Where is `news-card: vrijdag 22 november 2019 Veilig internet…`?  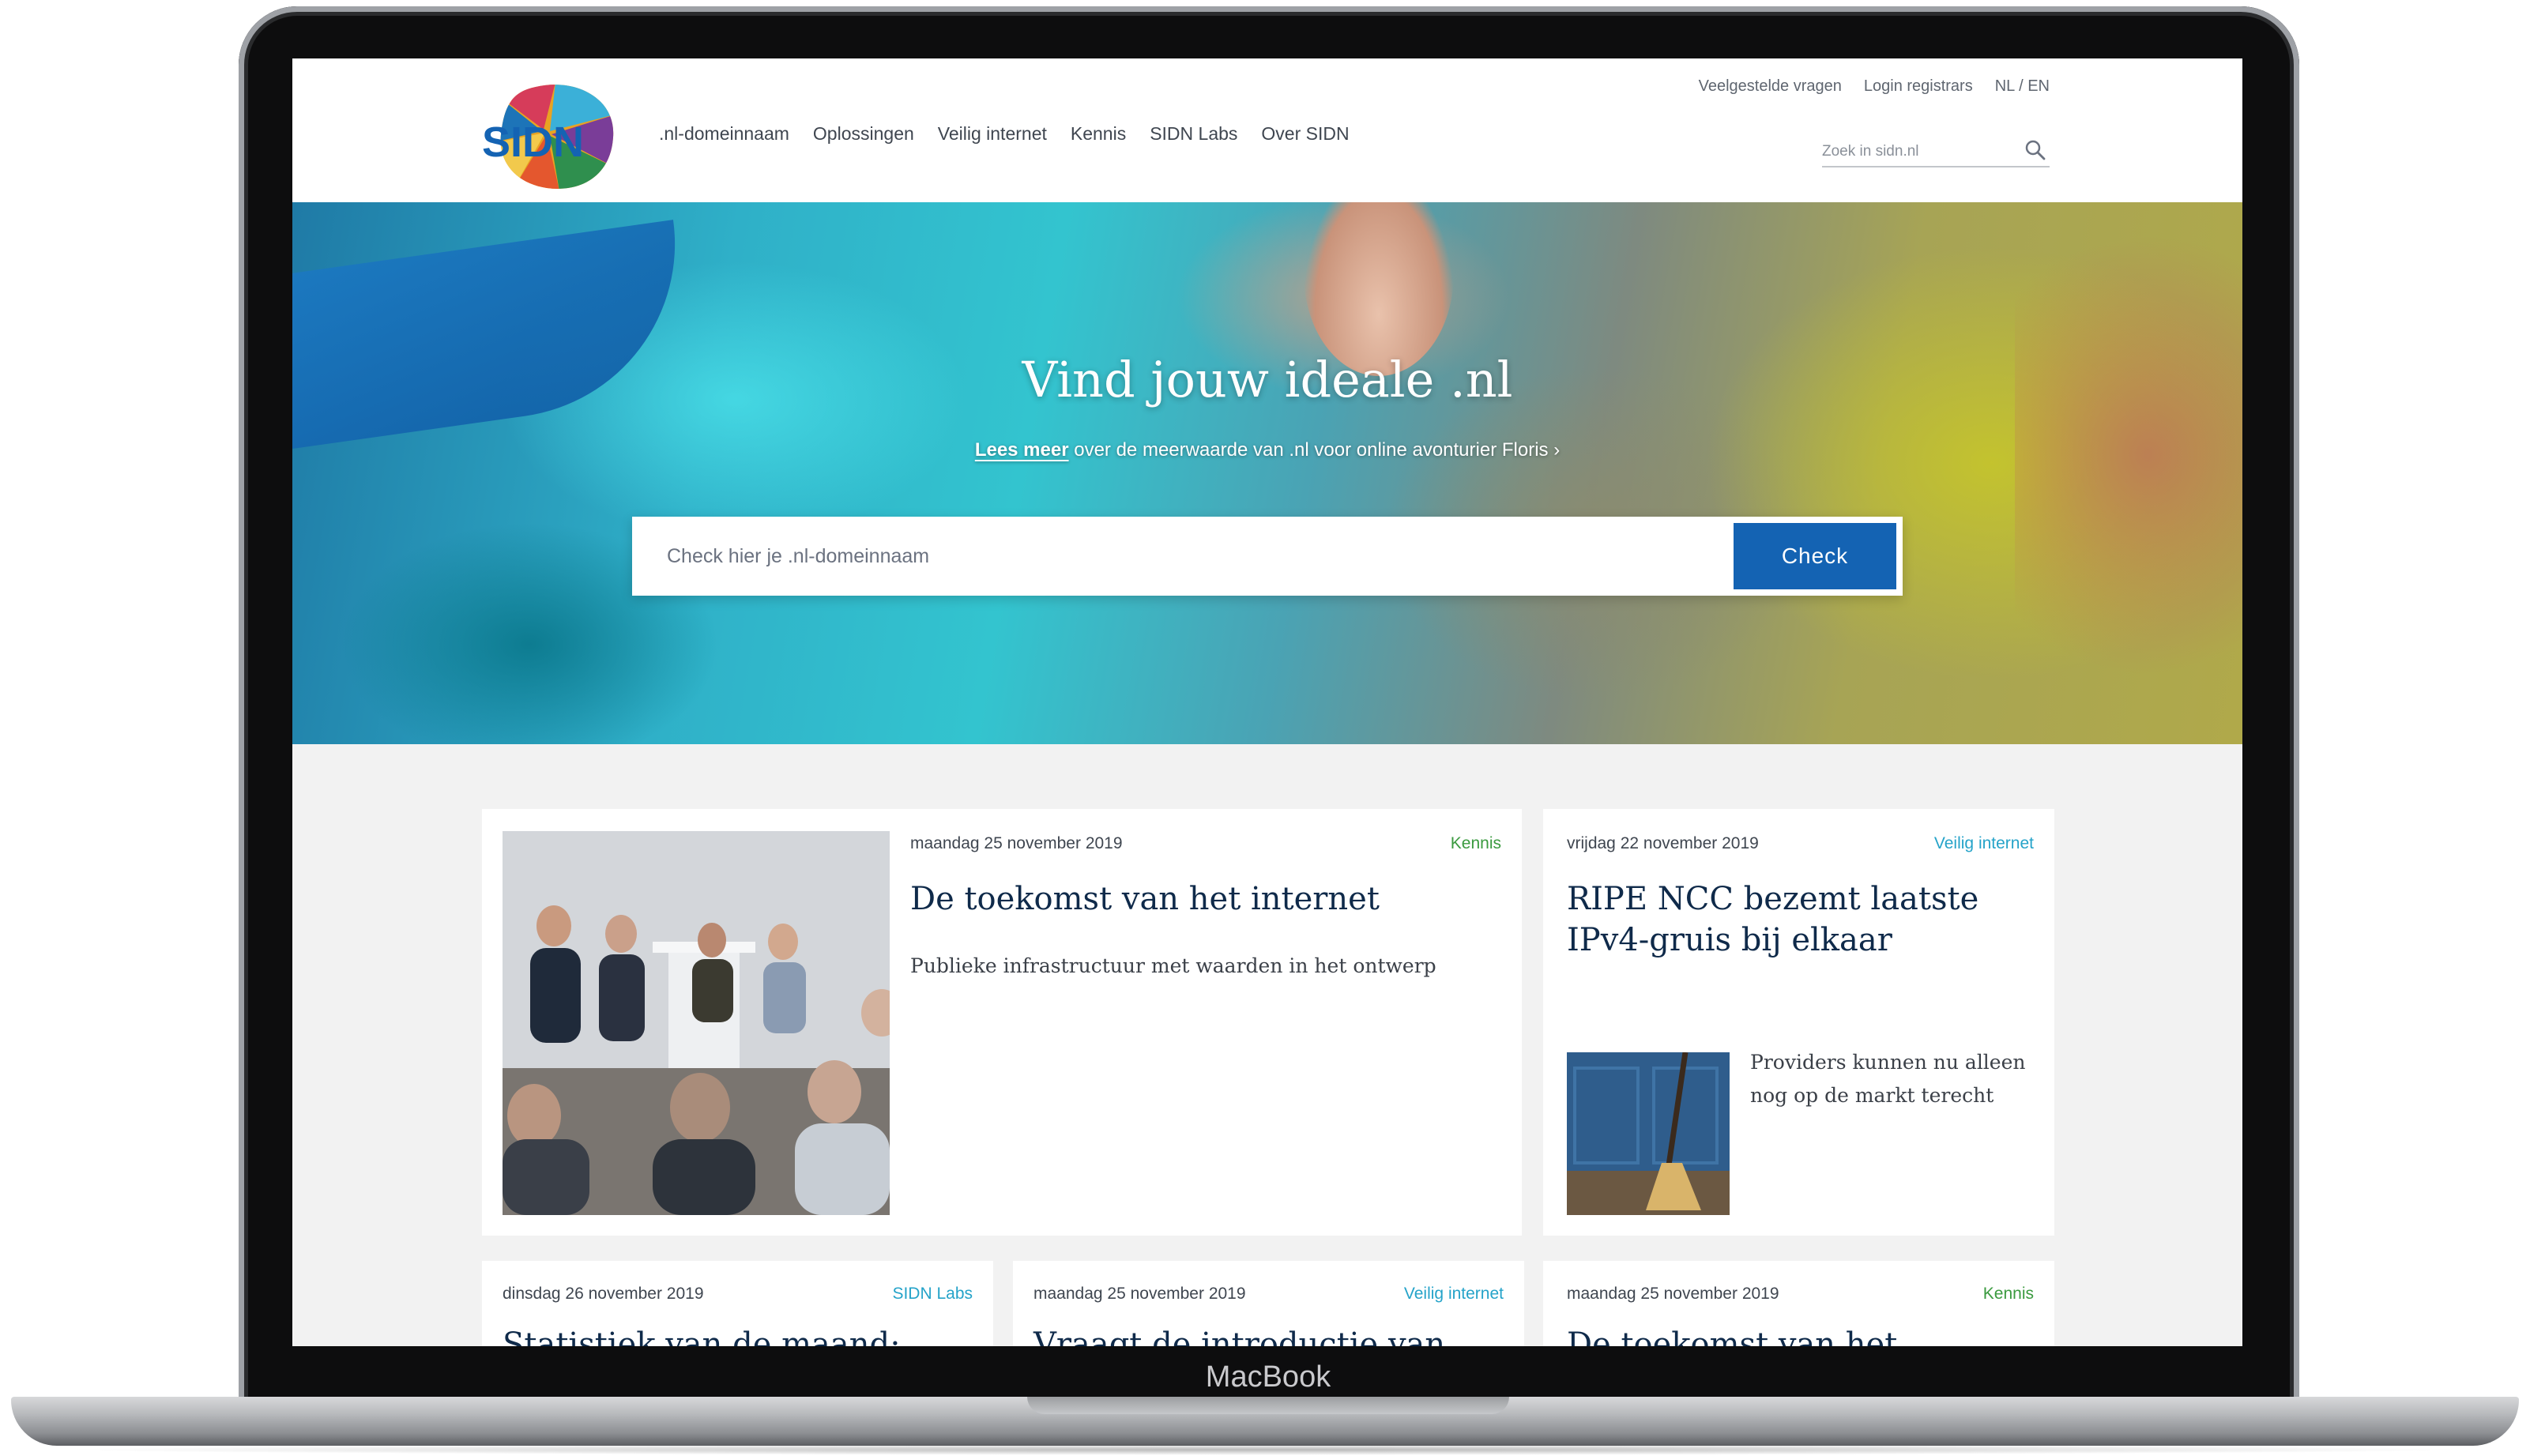
news-card: vrijdag 22 november 2019 Veilig internet… is located at coordinates (1798, 1022).